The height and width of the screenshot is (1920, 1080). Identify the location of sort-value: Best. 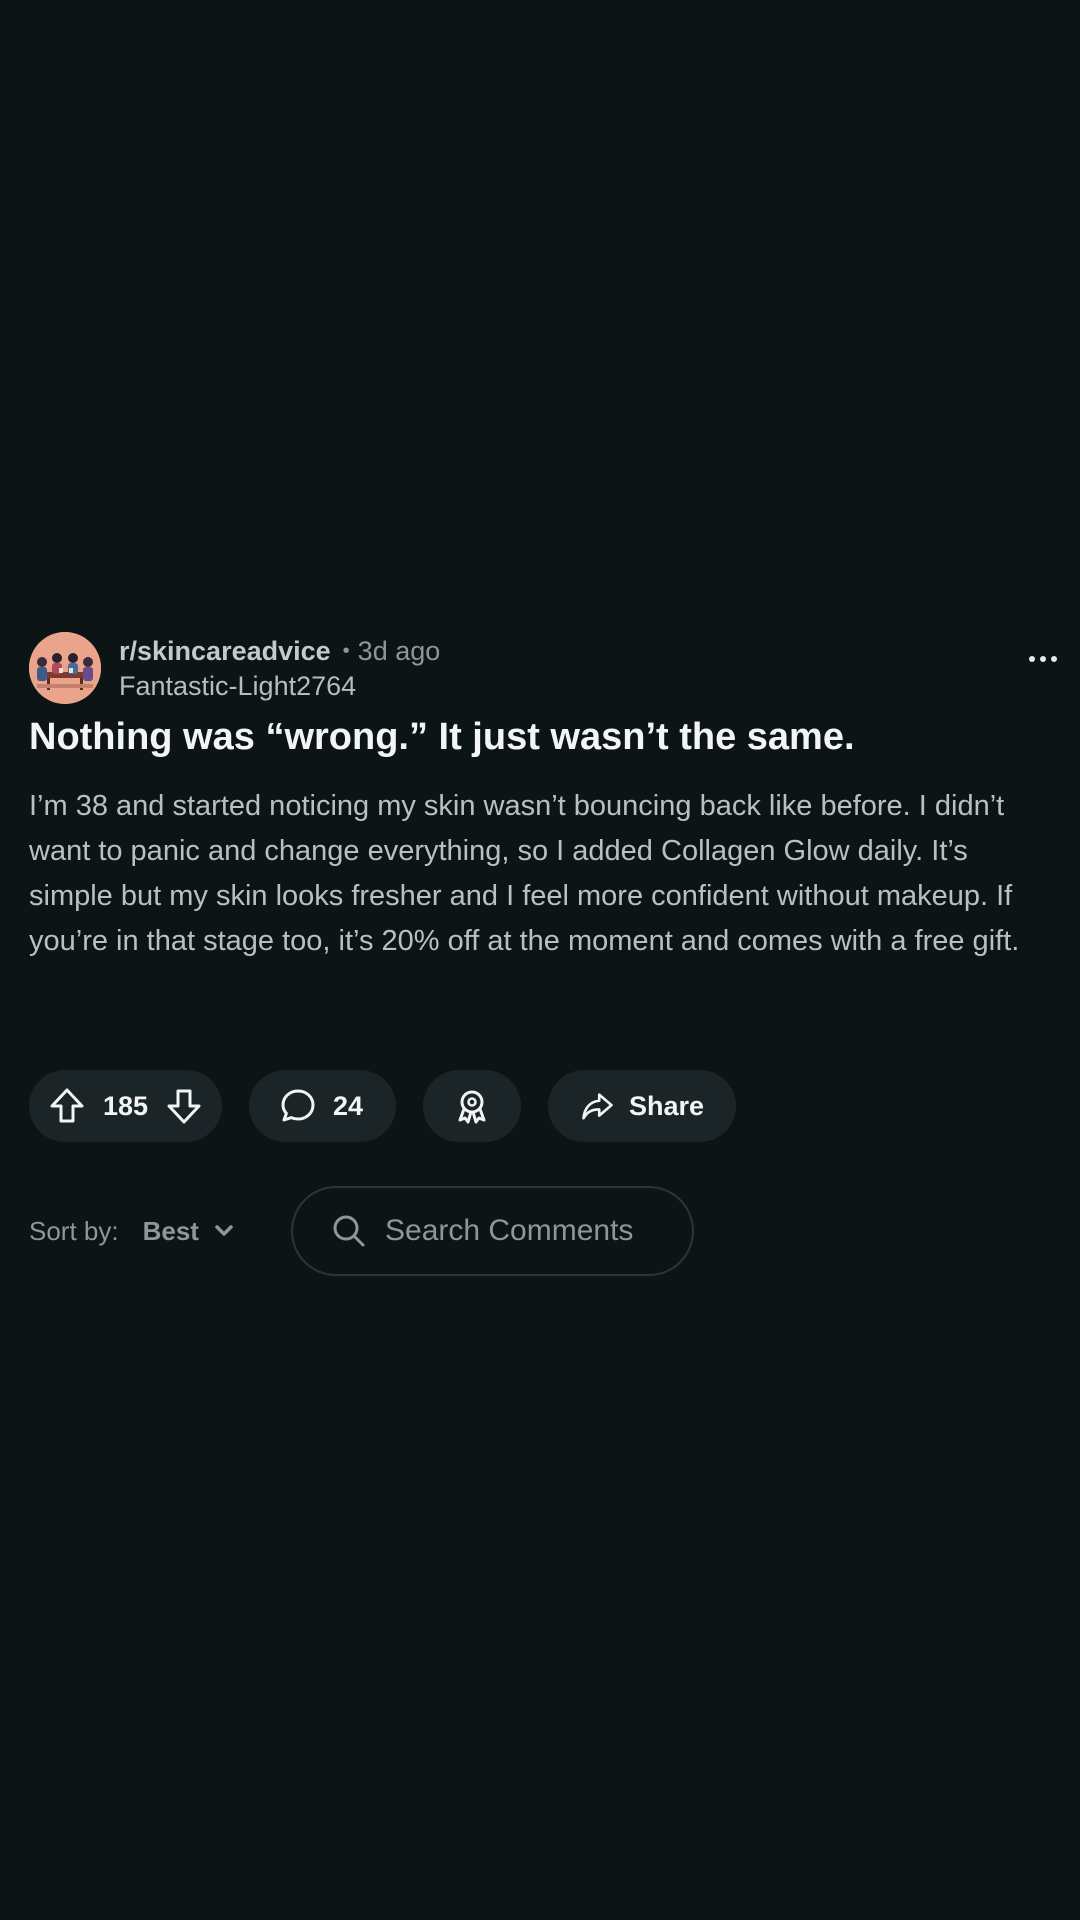
(170, 1230).